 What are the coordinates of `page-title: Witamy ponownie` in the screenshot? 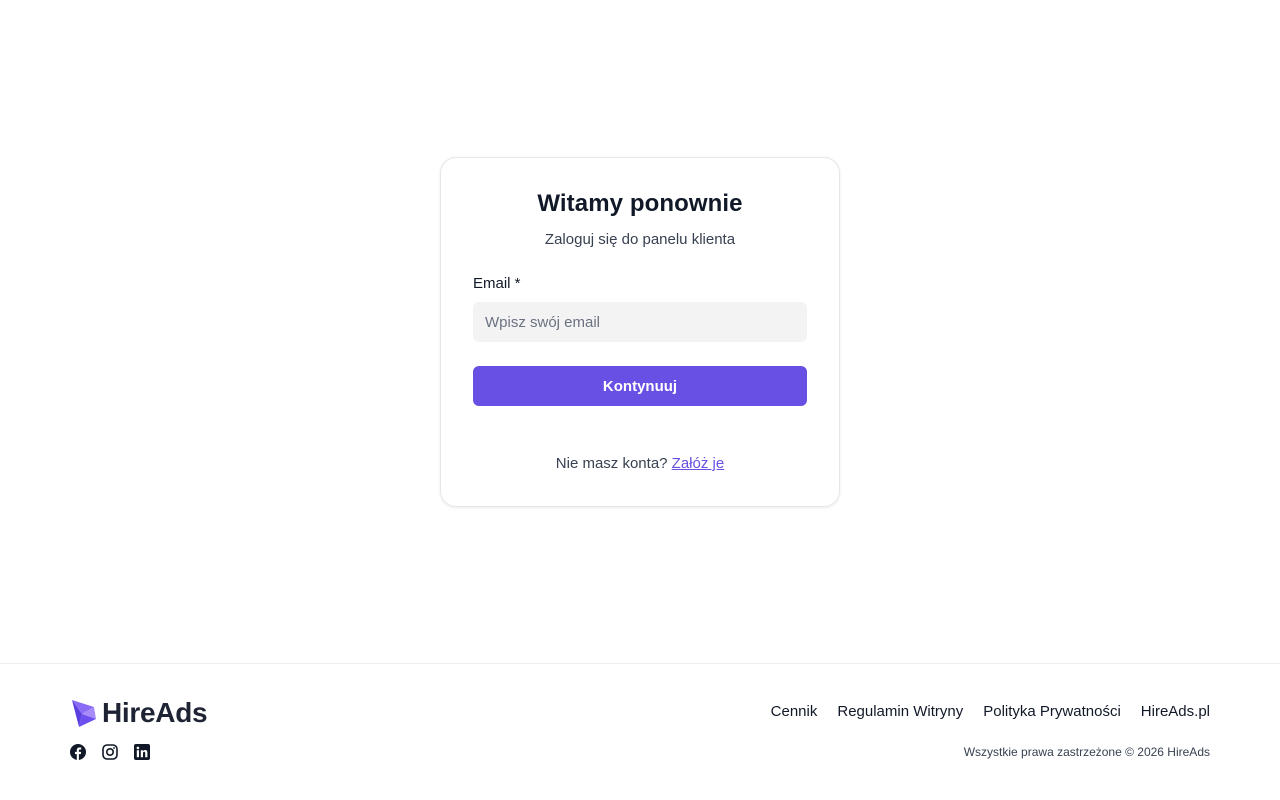 It's located at (640, 203).